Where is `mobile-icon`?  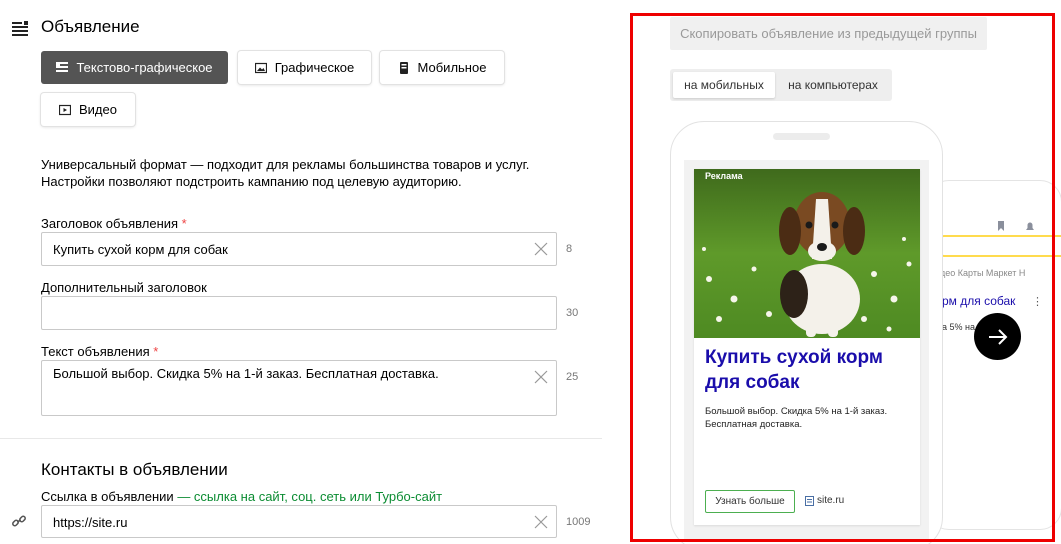 mobile-icon is located at coordinates (403, 67).